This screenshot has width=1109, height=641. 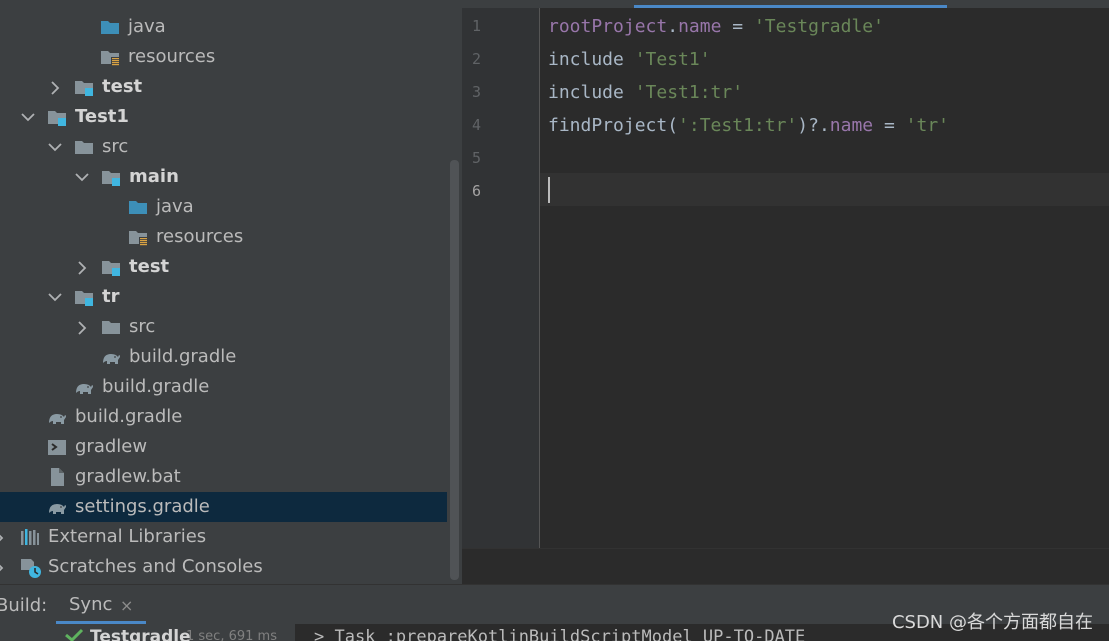 What do you see at coordinates (477, 59) in the screenshot?
I see `line-number: 2` at bounding box center [477, 59].